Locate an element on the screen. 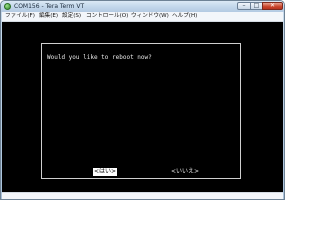 Image resolution: width=320 pixels, height=240 pixels. close-button: ✕ is located at coordinates (272, 6).